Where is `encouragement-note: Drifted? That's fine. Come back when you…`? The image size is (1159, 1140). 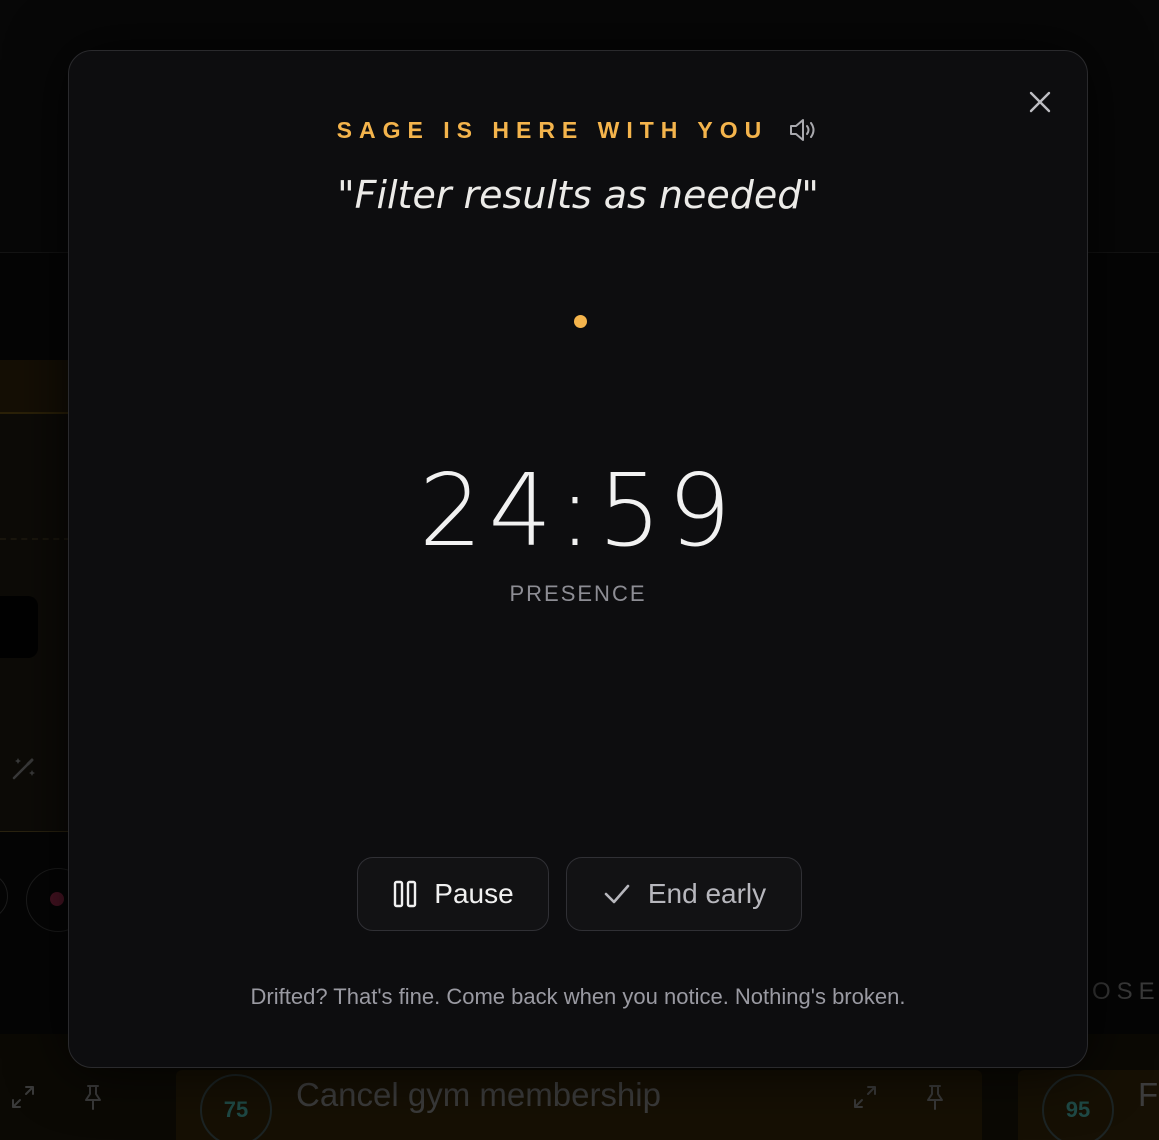 encouragement-note: Drifted? That's fine. Come back when you… is located at coordinates (578, 996).